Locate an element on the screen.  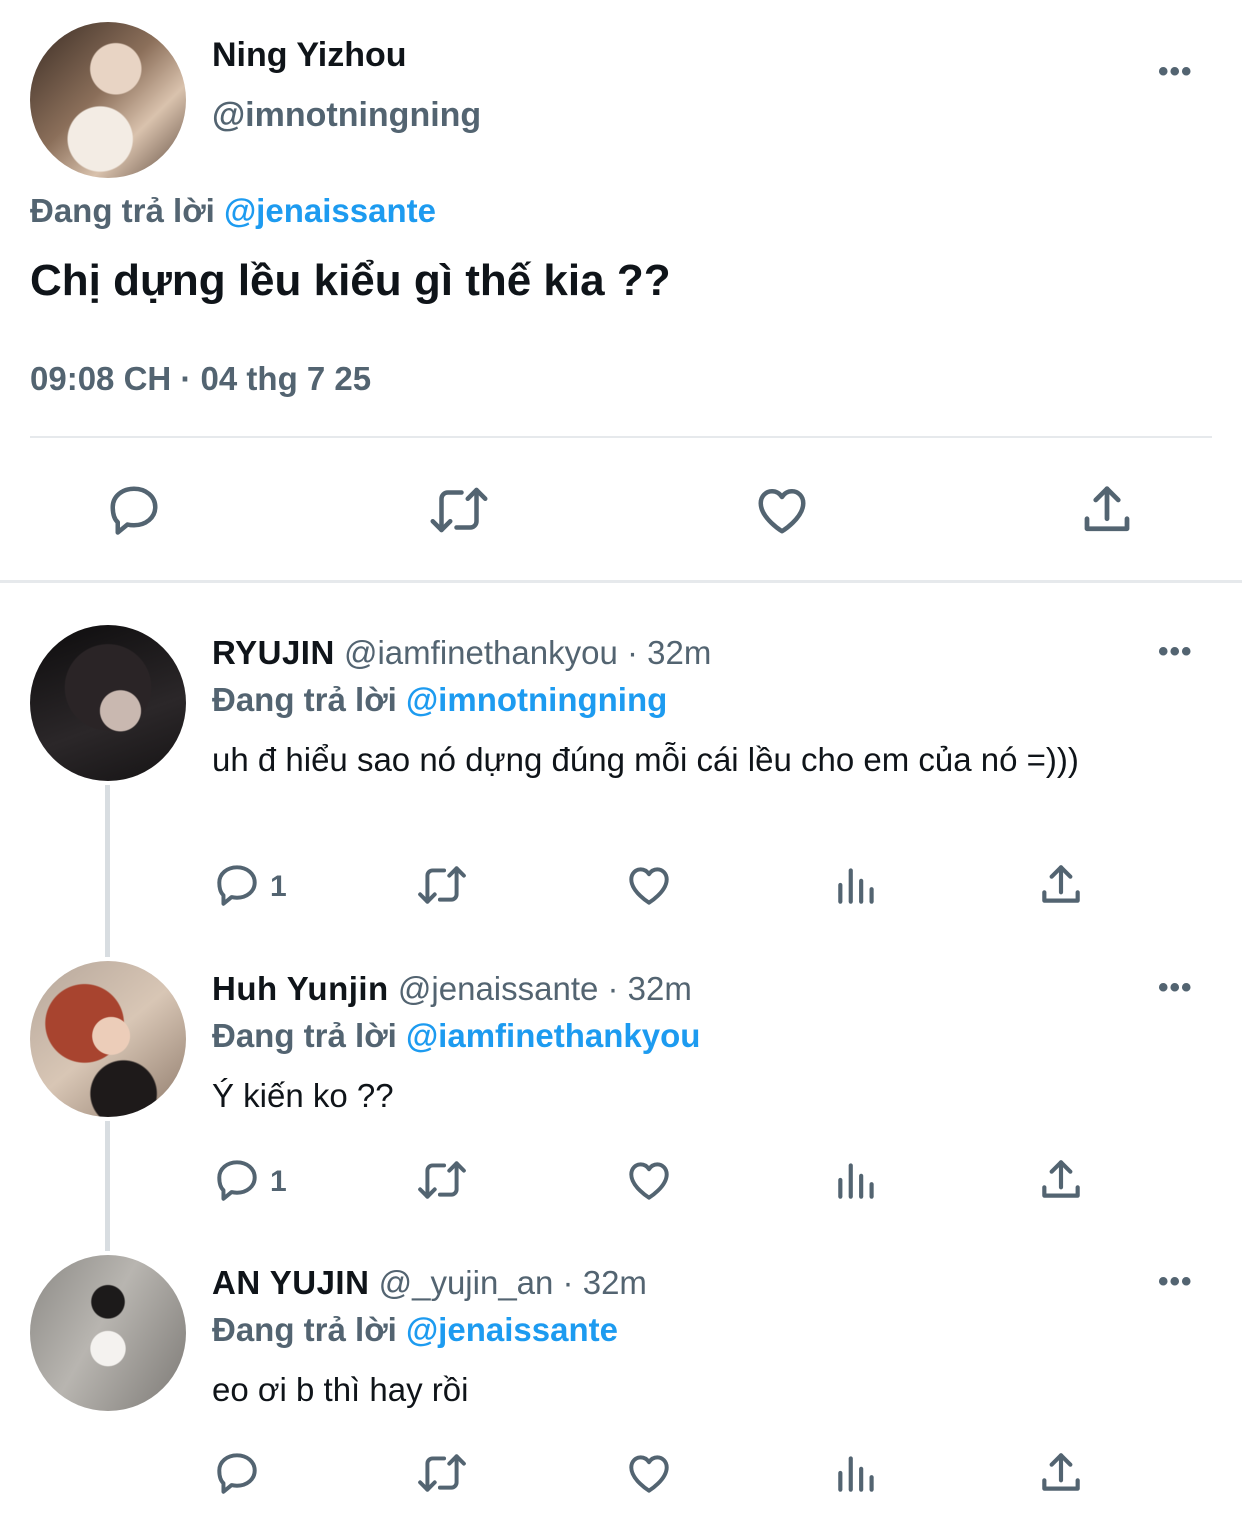
reply-display-name: AN YUJIN is located at coordinates (290, 1282).